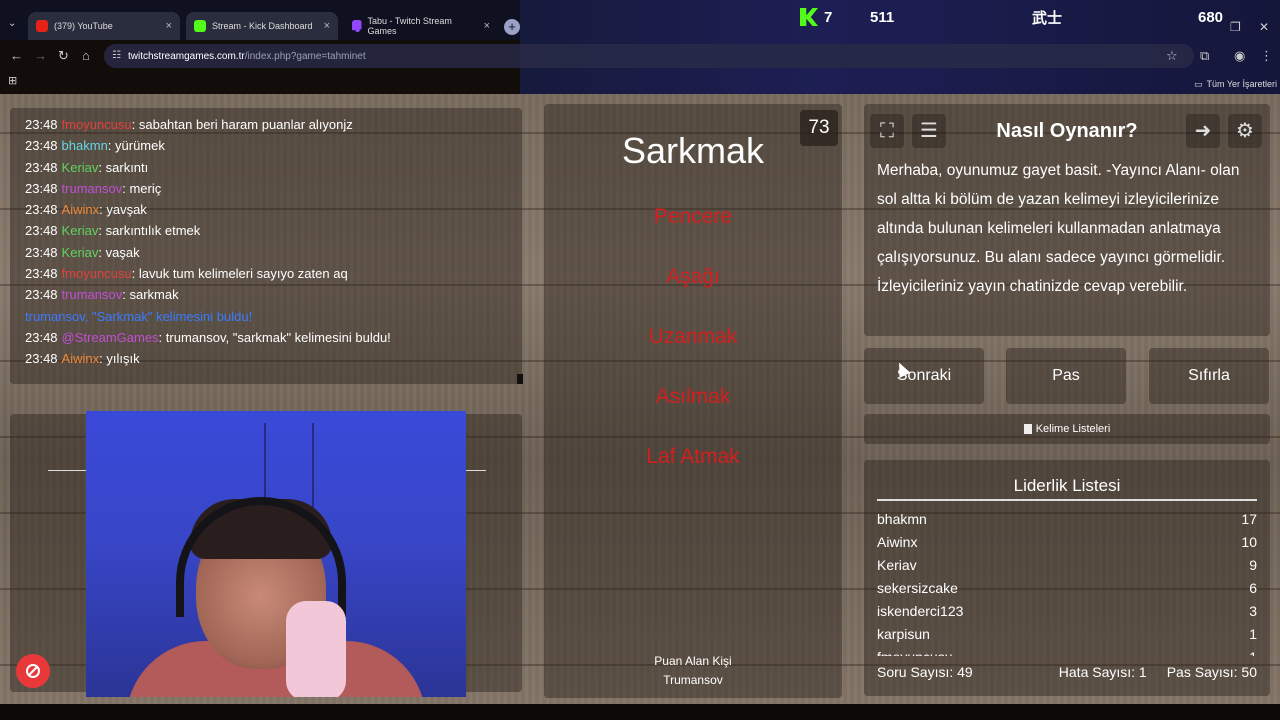 This screenshot has height=720, width=1280. I want to click on kick-count: 7, so click(828, 17).